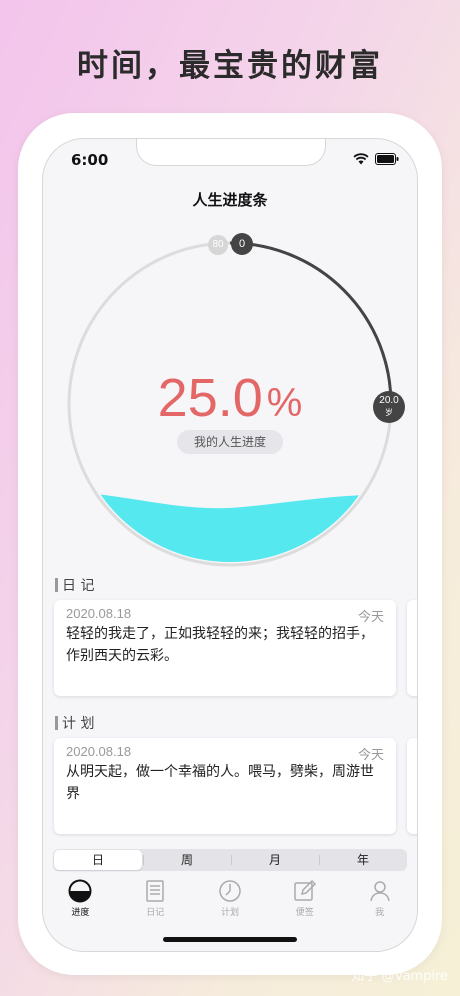 This screenshot has width=460, height=996. What do you see at coordinates (370, 617) in the screenshot?
I see `diary-when: 今天` at bounding box center [370, 617].